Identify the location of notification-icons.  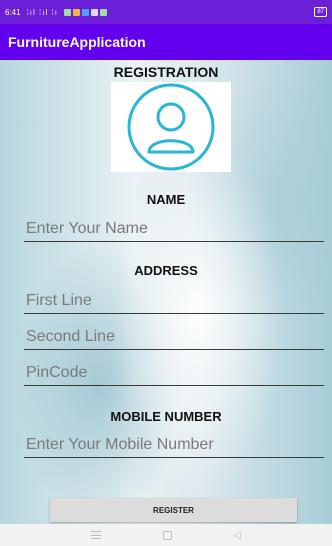
(85, 12).